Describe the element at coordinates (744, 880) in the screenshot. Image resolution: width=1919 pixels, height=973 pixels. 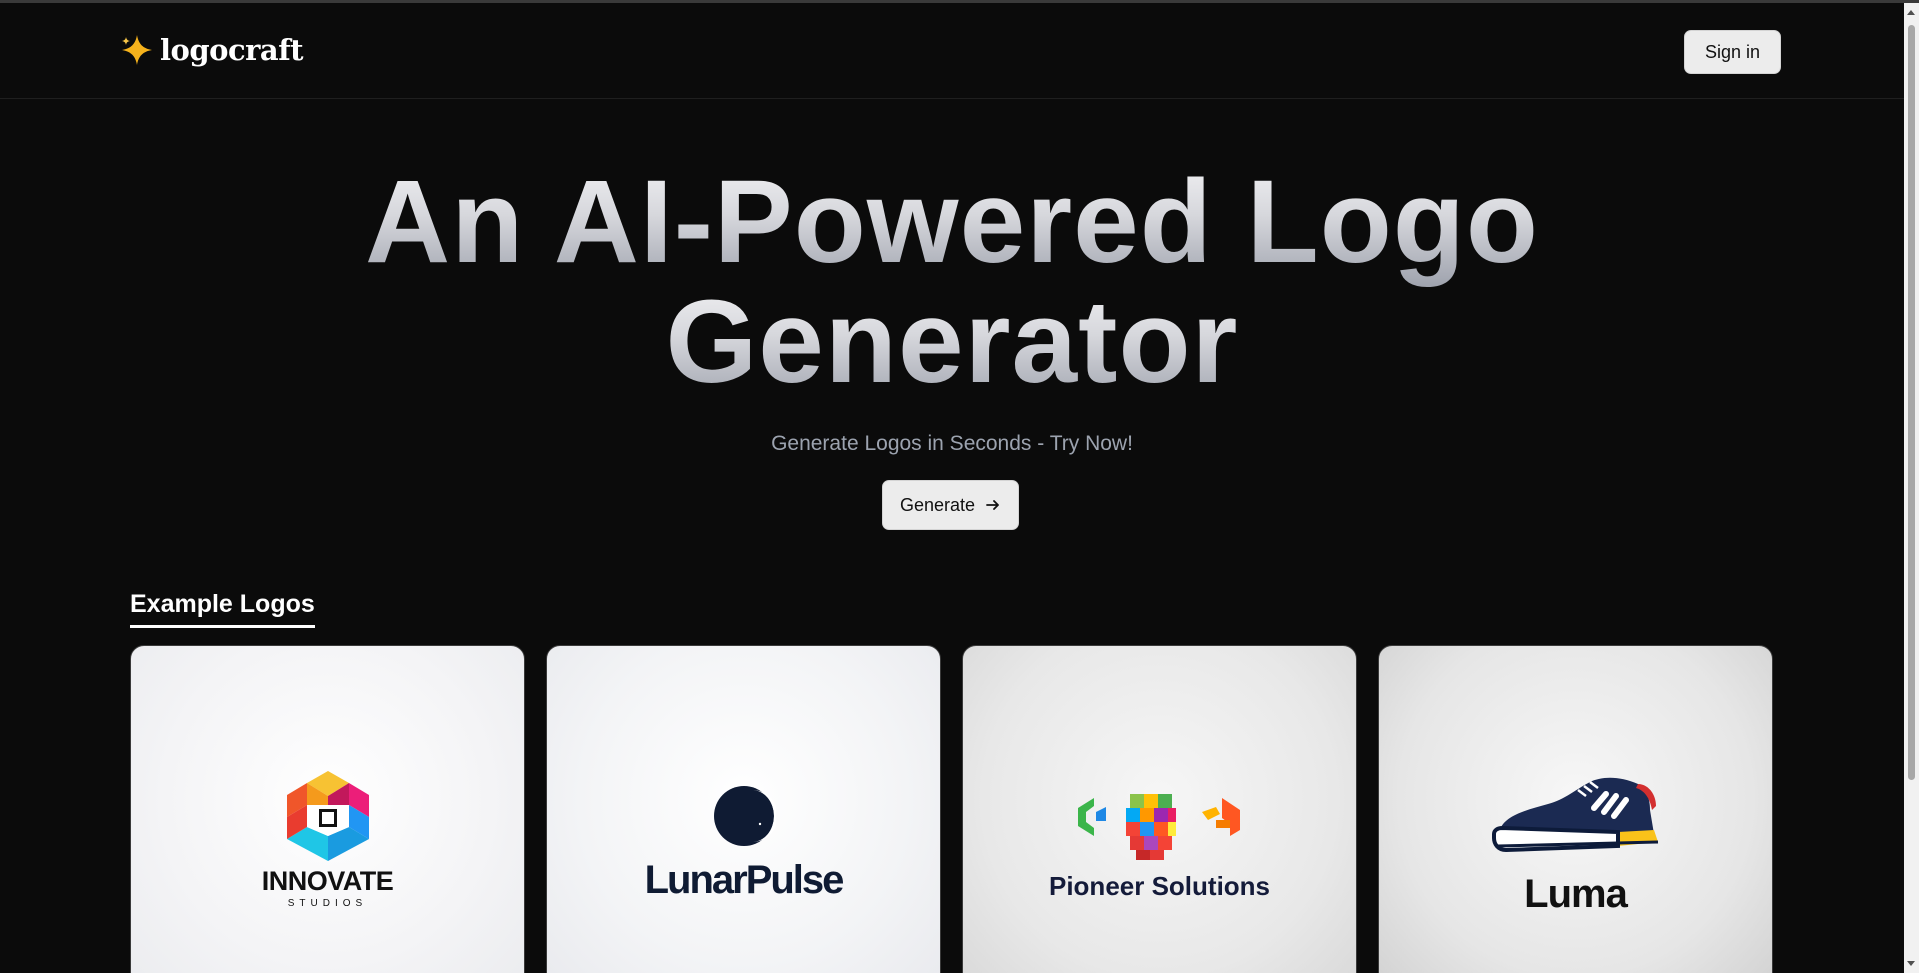
I see `example-logo-name: LunarPulse` at that location.